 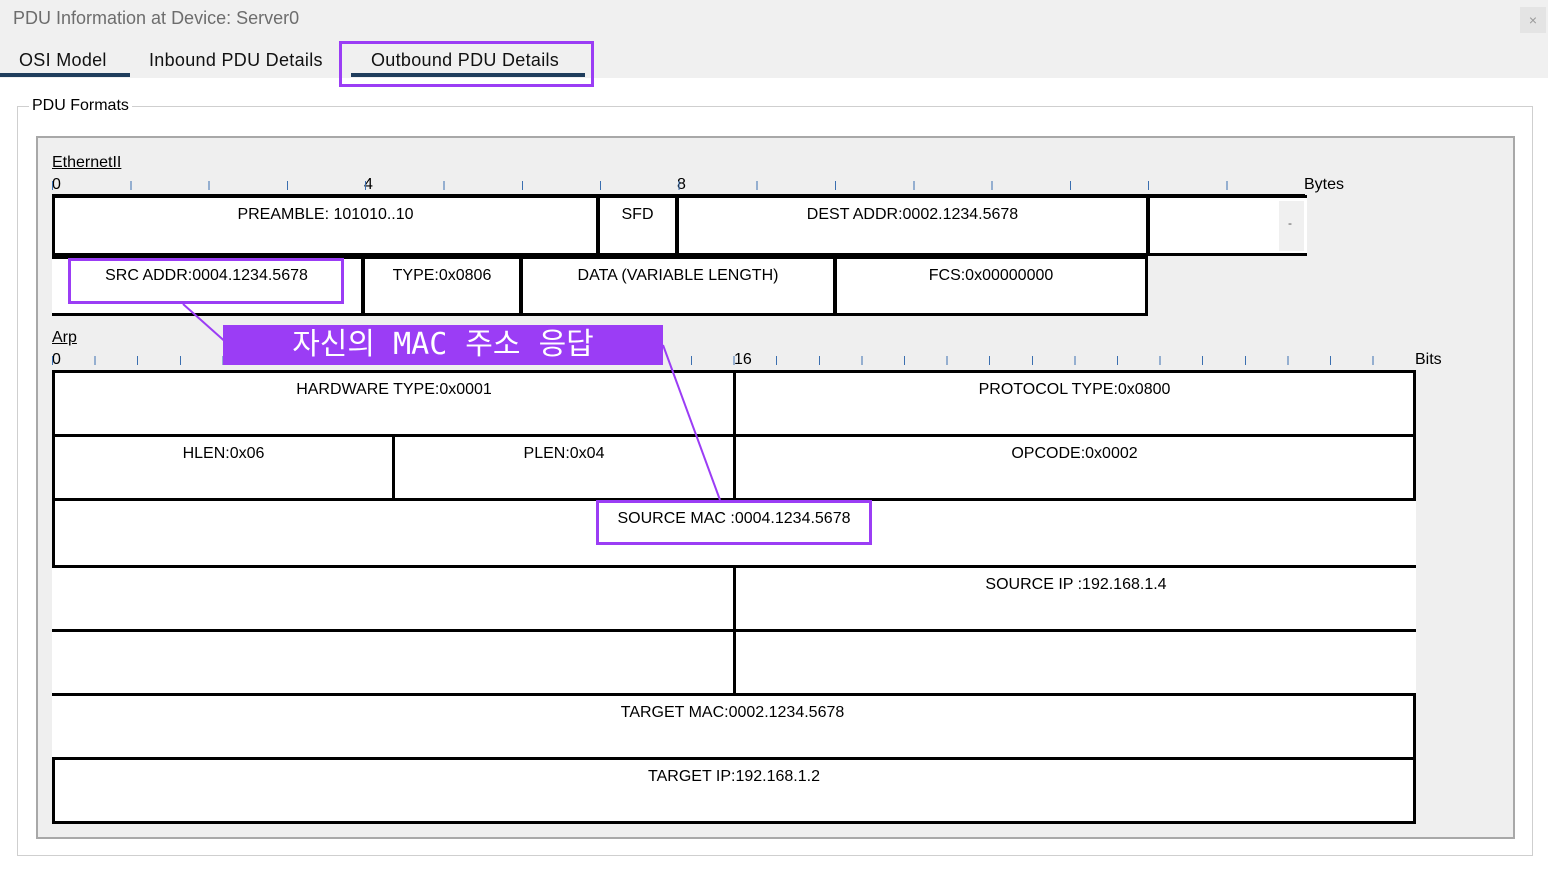 I want to click on annotation-callout: 자신의 MAC 주소 응답, so click(x=443, y=345).